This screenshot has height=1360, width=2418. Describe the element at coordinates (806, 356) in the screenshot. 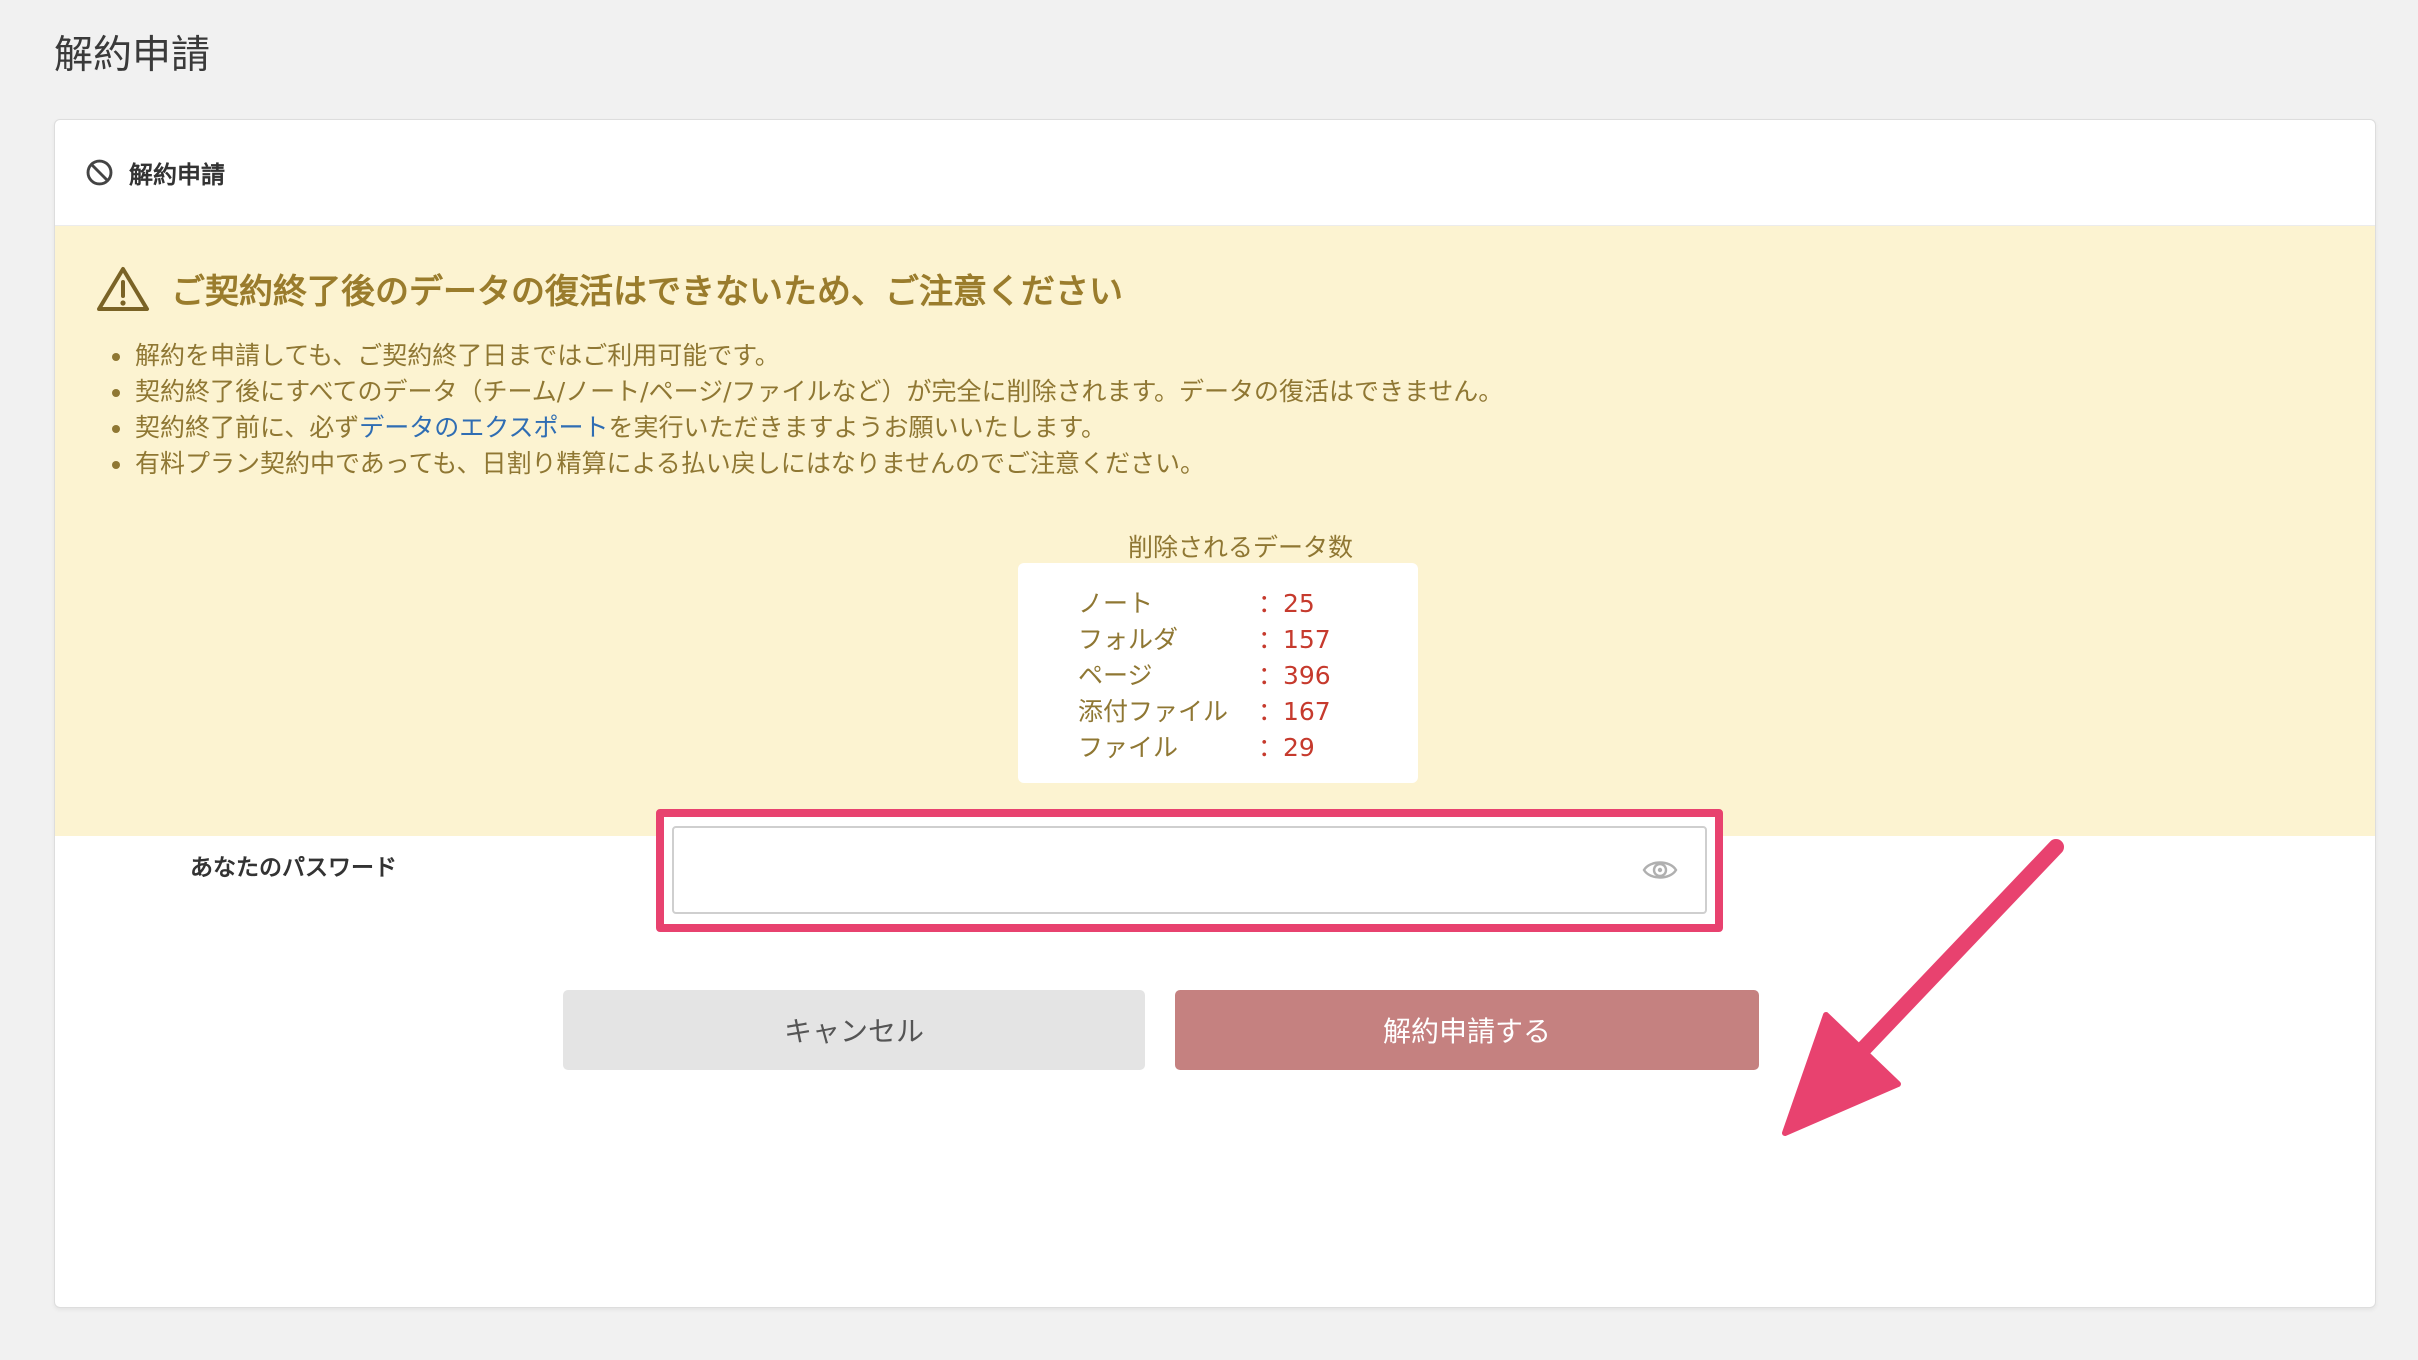

I see `warning-note: 解約を申請しても、ご契約終了日まではご利用可能です。` at that location.